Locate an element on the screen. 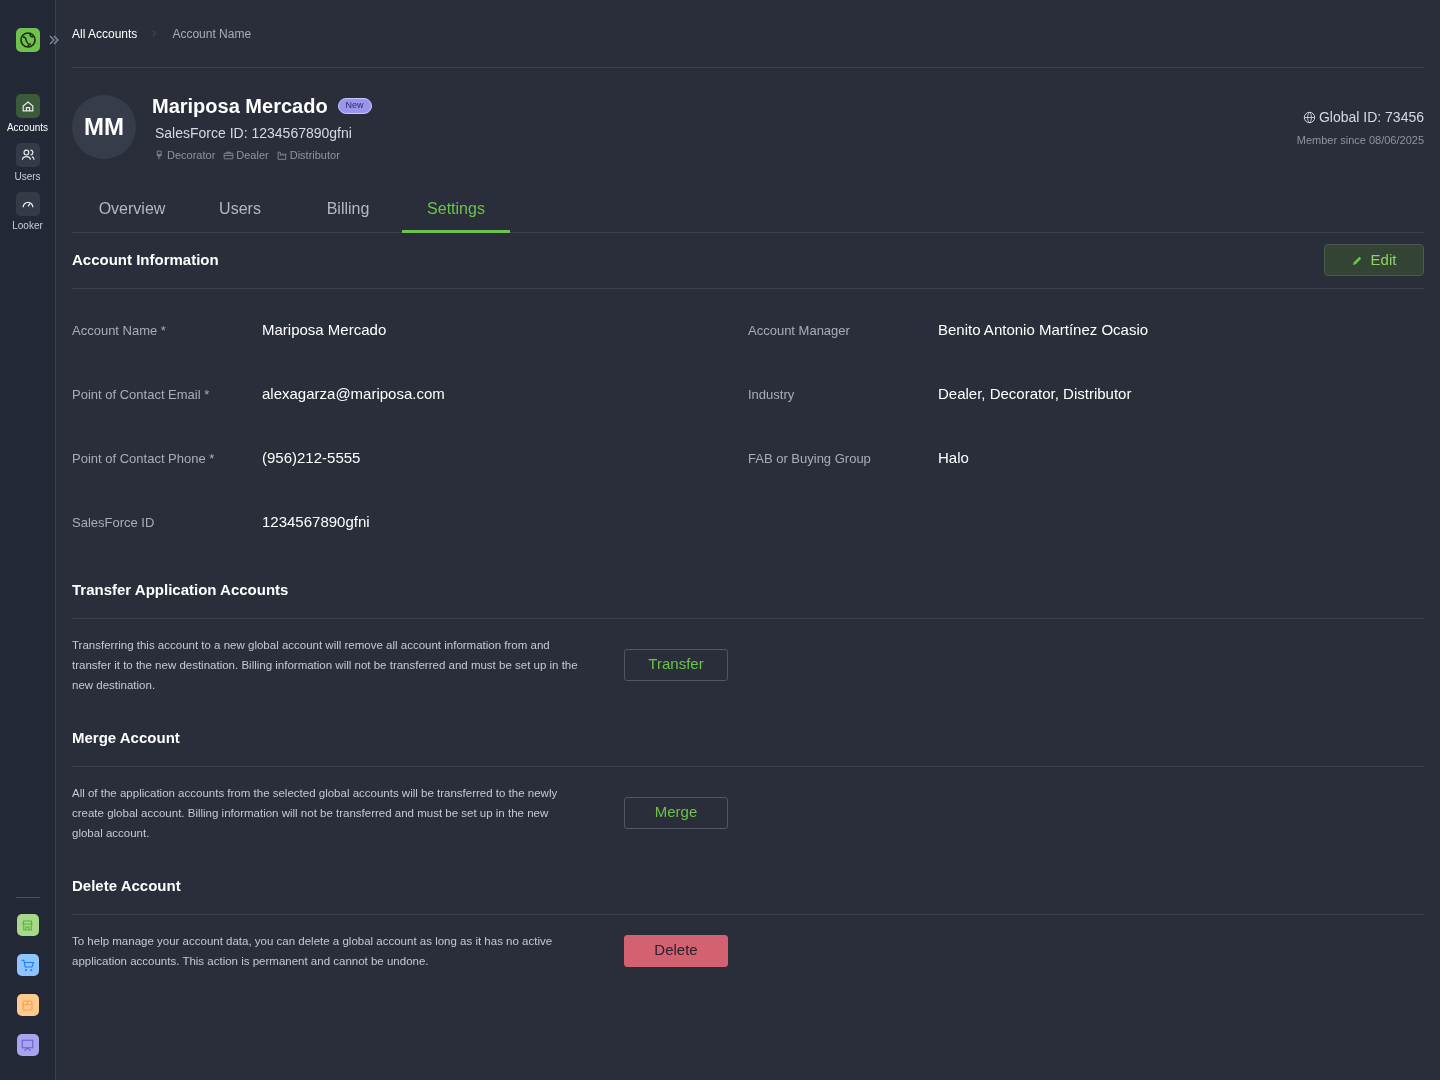 Image resolution: width=1440 pixels, height=1080 pixels. section-description: To help manage your account data, you can delete a global account as long as it has no active application accounts. This action is permanent and cannot be undone. is located at coordinates (313, 951).